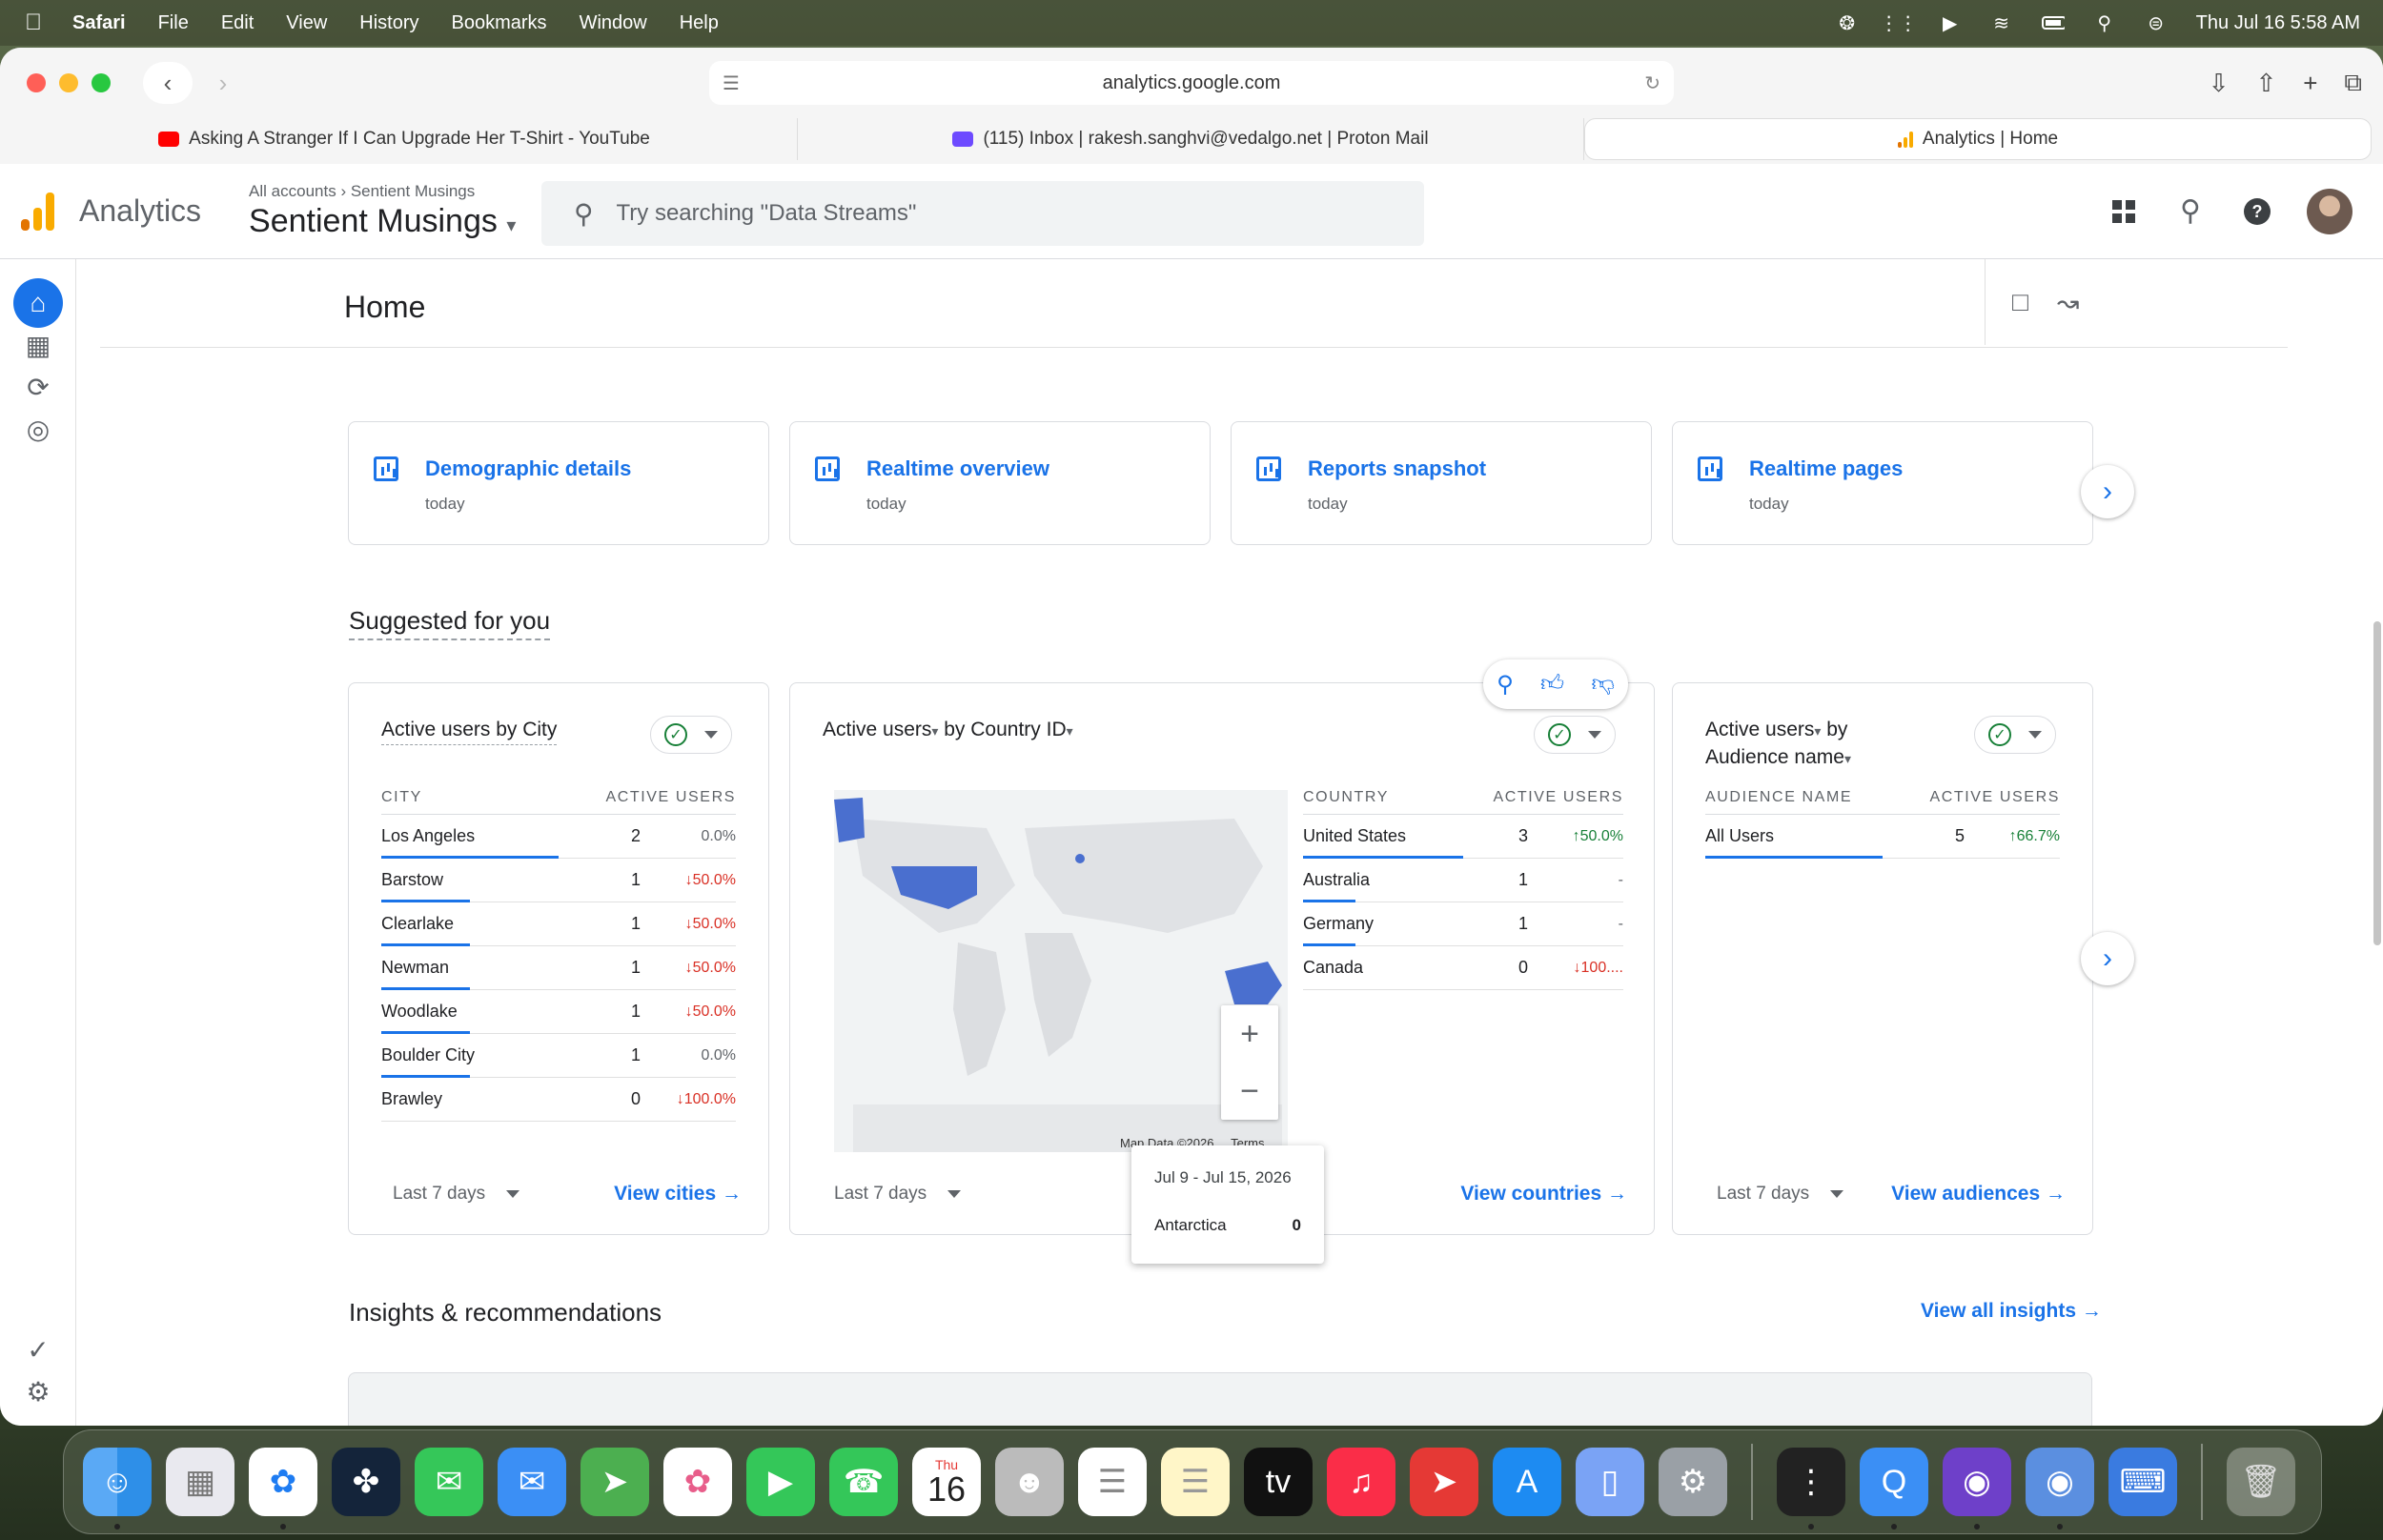  What do you see at coordinates (102, 82) in the screenshot?
I see `zoom-window-button` at bounding box center [102, 82].